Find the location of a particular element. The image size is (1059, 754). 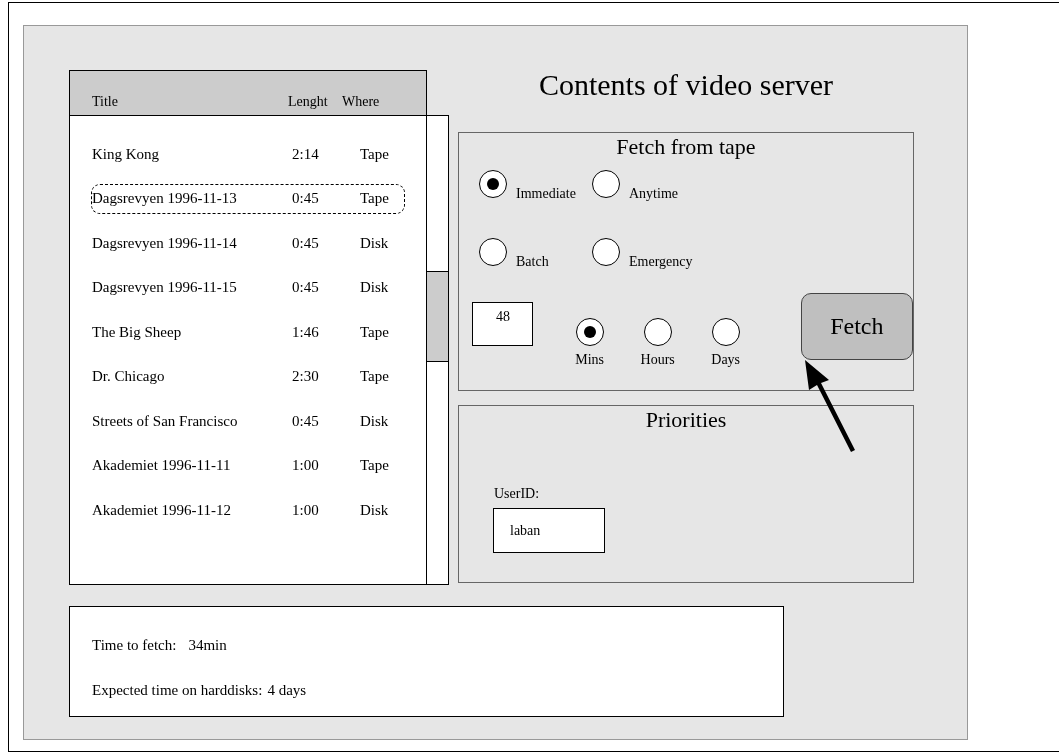

scrollbar is located at coordinates (438, 350).